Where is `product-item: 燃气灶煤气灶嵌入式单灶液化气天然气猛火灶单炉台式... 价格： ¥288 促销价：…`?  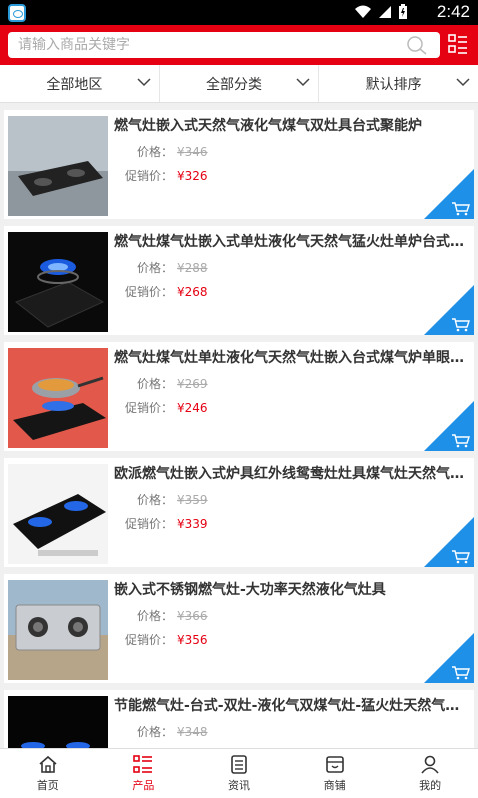 product-item: 燃气灶煤气灶嵌入式单灶液化气天然气猛火灶单炉台式... 价格： ¥288 促销价：… is located at coordinates (239, 280).